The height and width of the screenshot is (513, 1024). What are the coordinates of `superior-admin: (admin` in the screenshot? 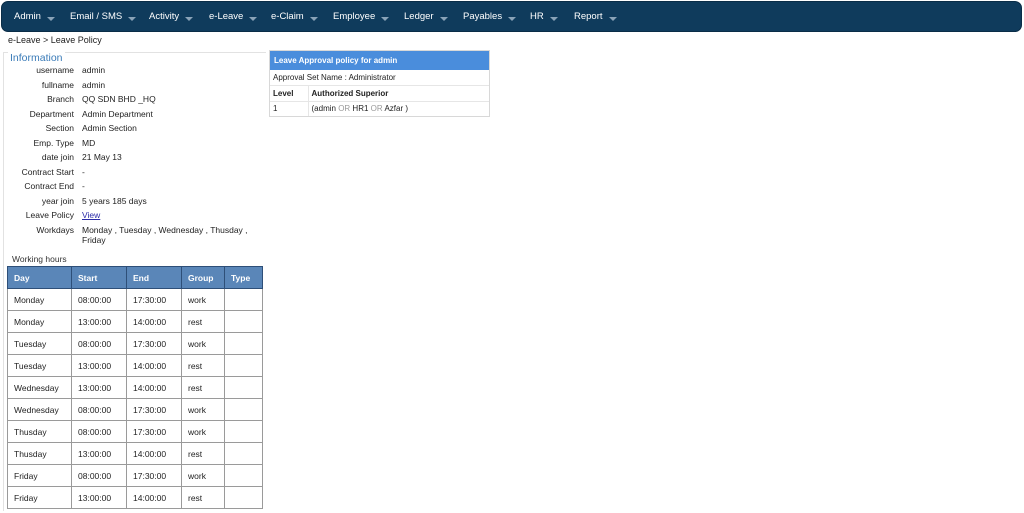 It's located at (323, 109).